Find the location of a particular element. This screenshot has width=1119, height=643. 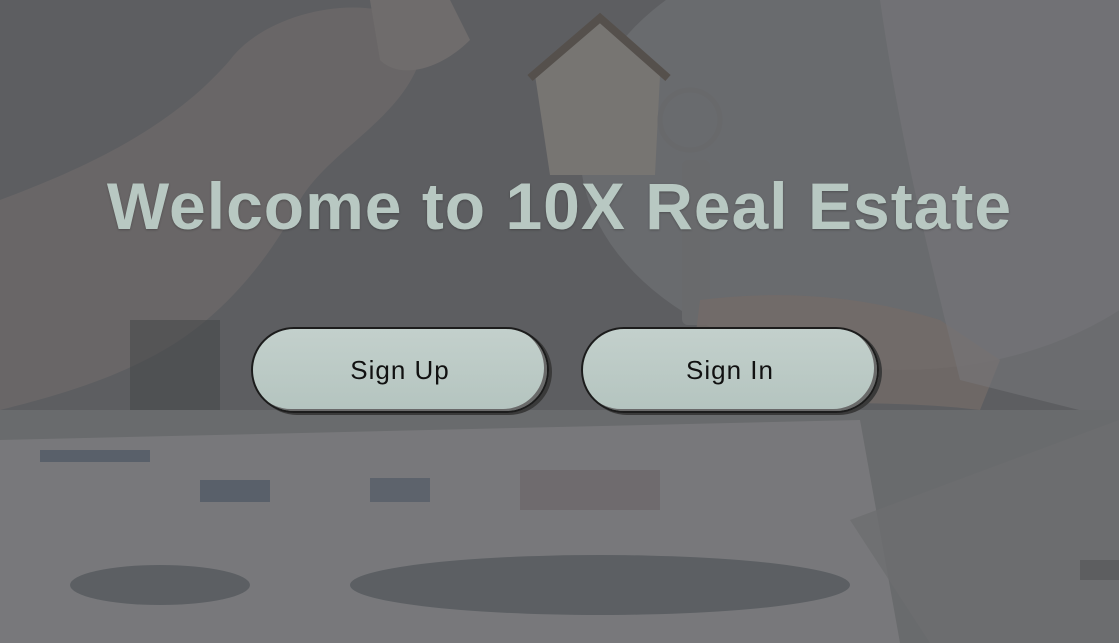

sign-in-button: Sign In is located at coordinates (730, 370).